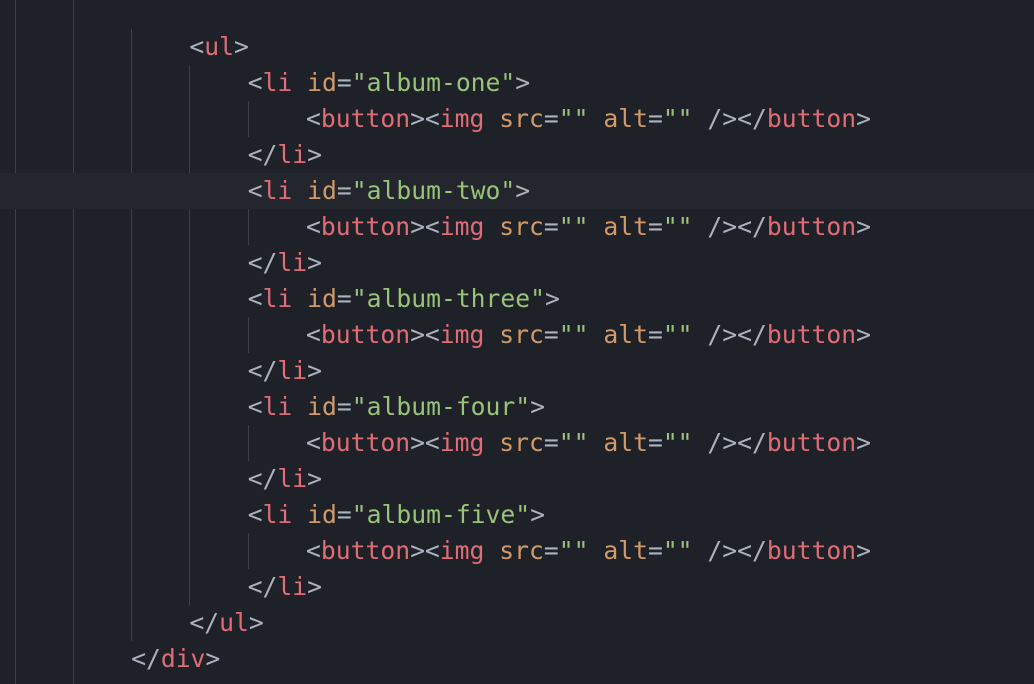  What do you see at coordinates (441, 514) in the screenshot?
I see `string-value-token: "album-five"` at bounding box center [441, 514].